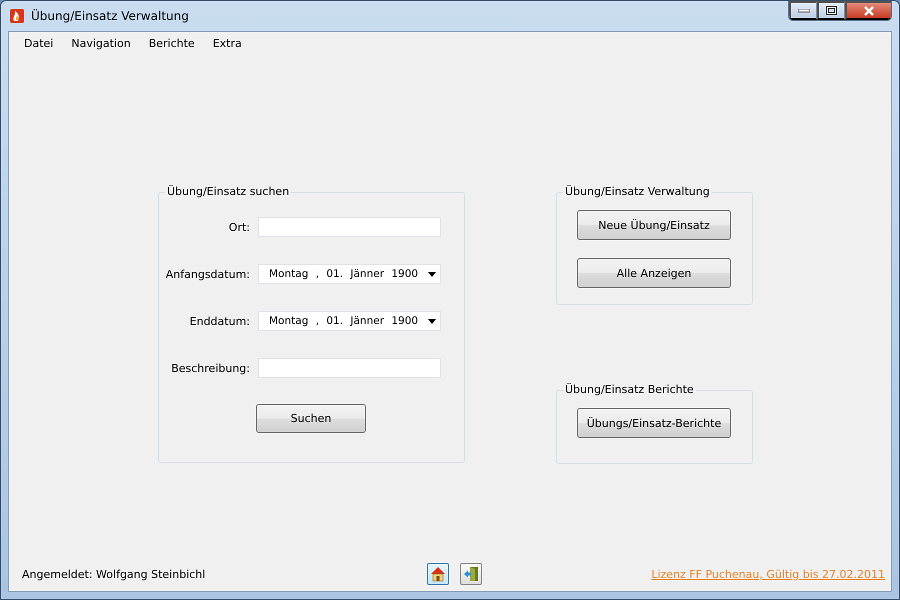  I want to click on group-title: Übung/Einsatz Verwaltung, so click(637, 191).